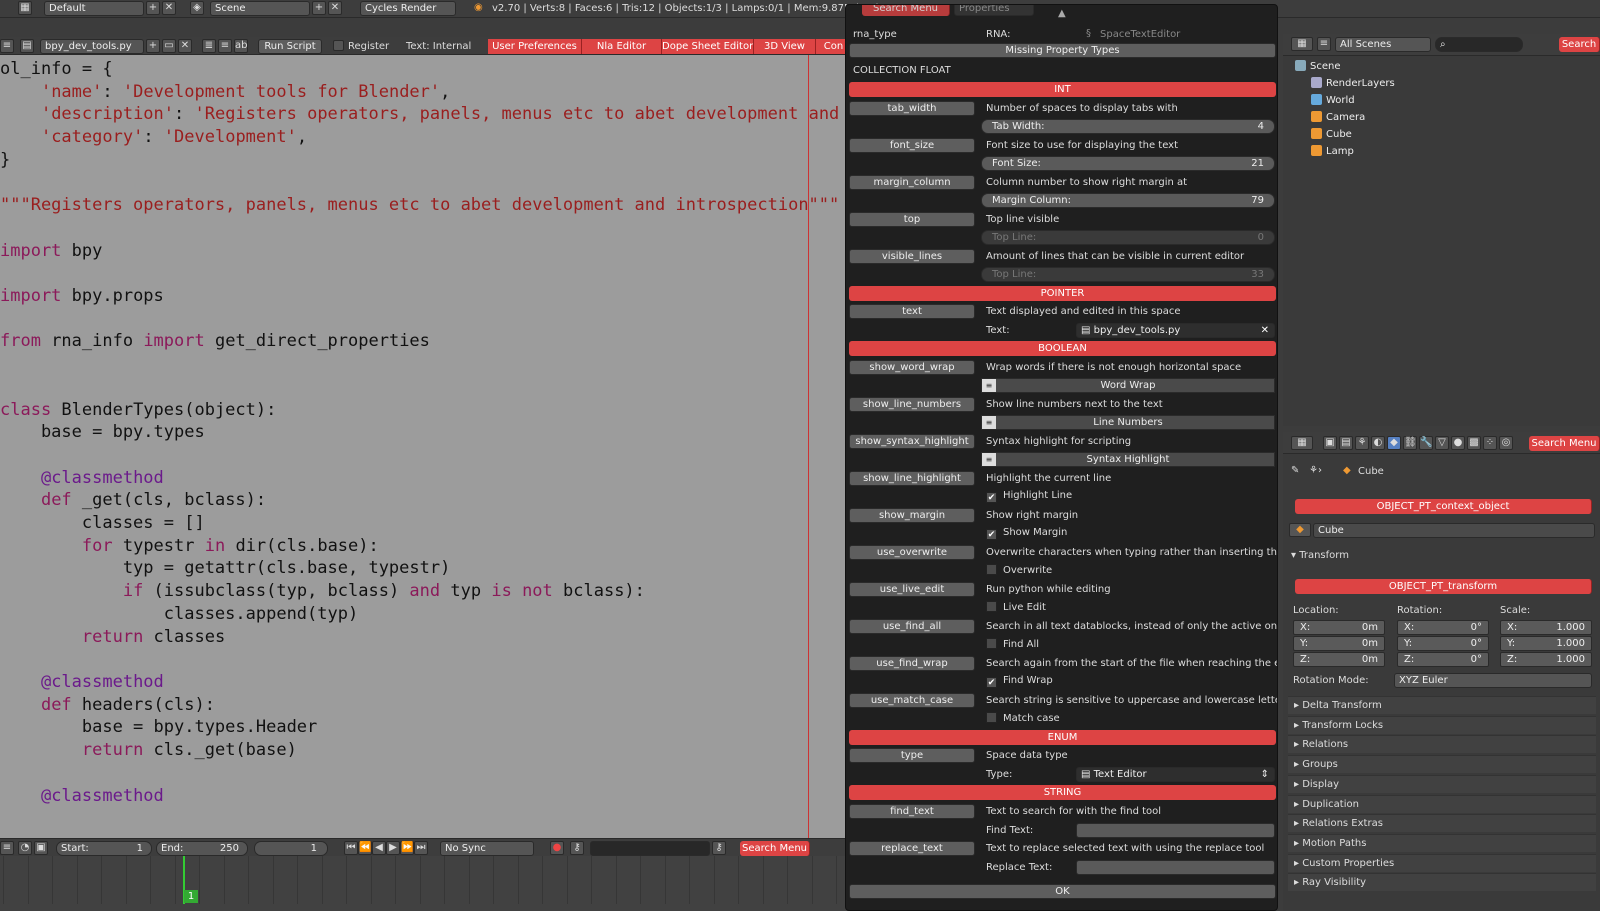  What do you see at coordinates (27, 46) in the screenshot?
I see `text-datablock-icon: ▤` at bounding box center [27, 46].